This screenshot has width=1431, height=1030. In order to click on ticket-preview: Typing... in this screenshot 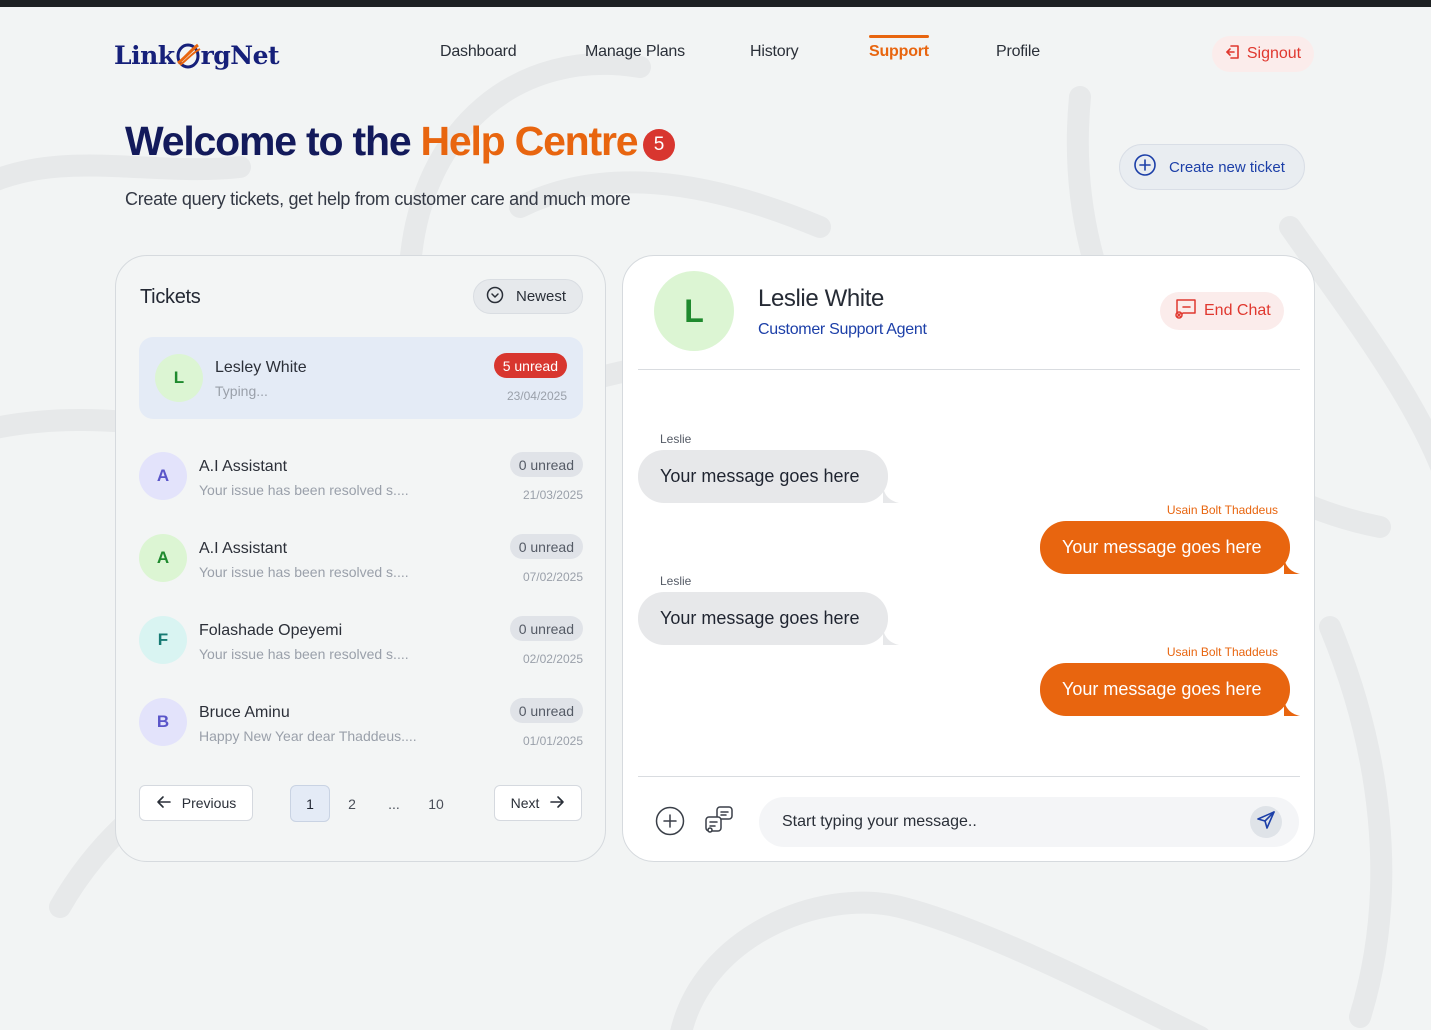, I will do `click(241, 391)`.